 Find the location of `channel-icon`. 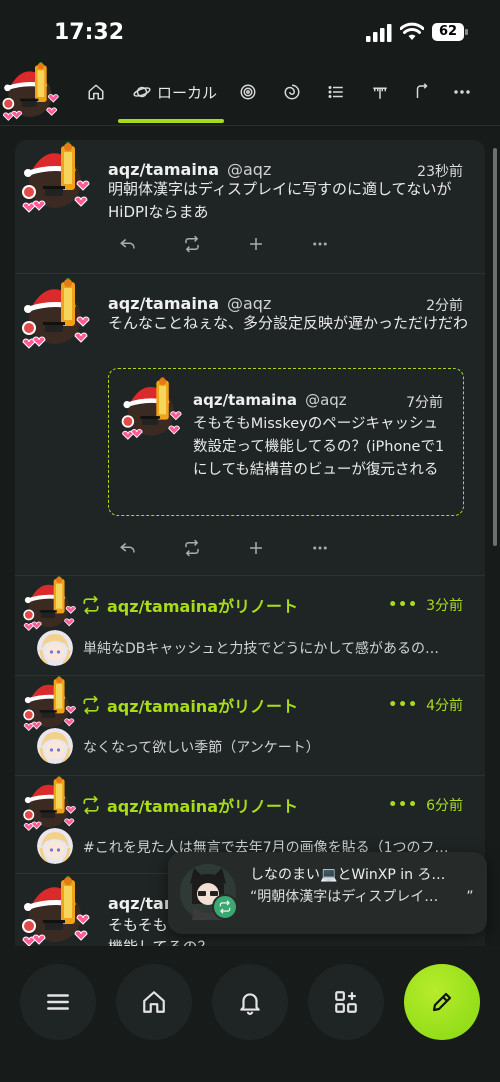

channel-icon is located at coordinates (422, 92).